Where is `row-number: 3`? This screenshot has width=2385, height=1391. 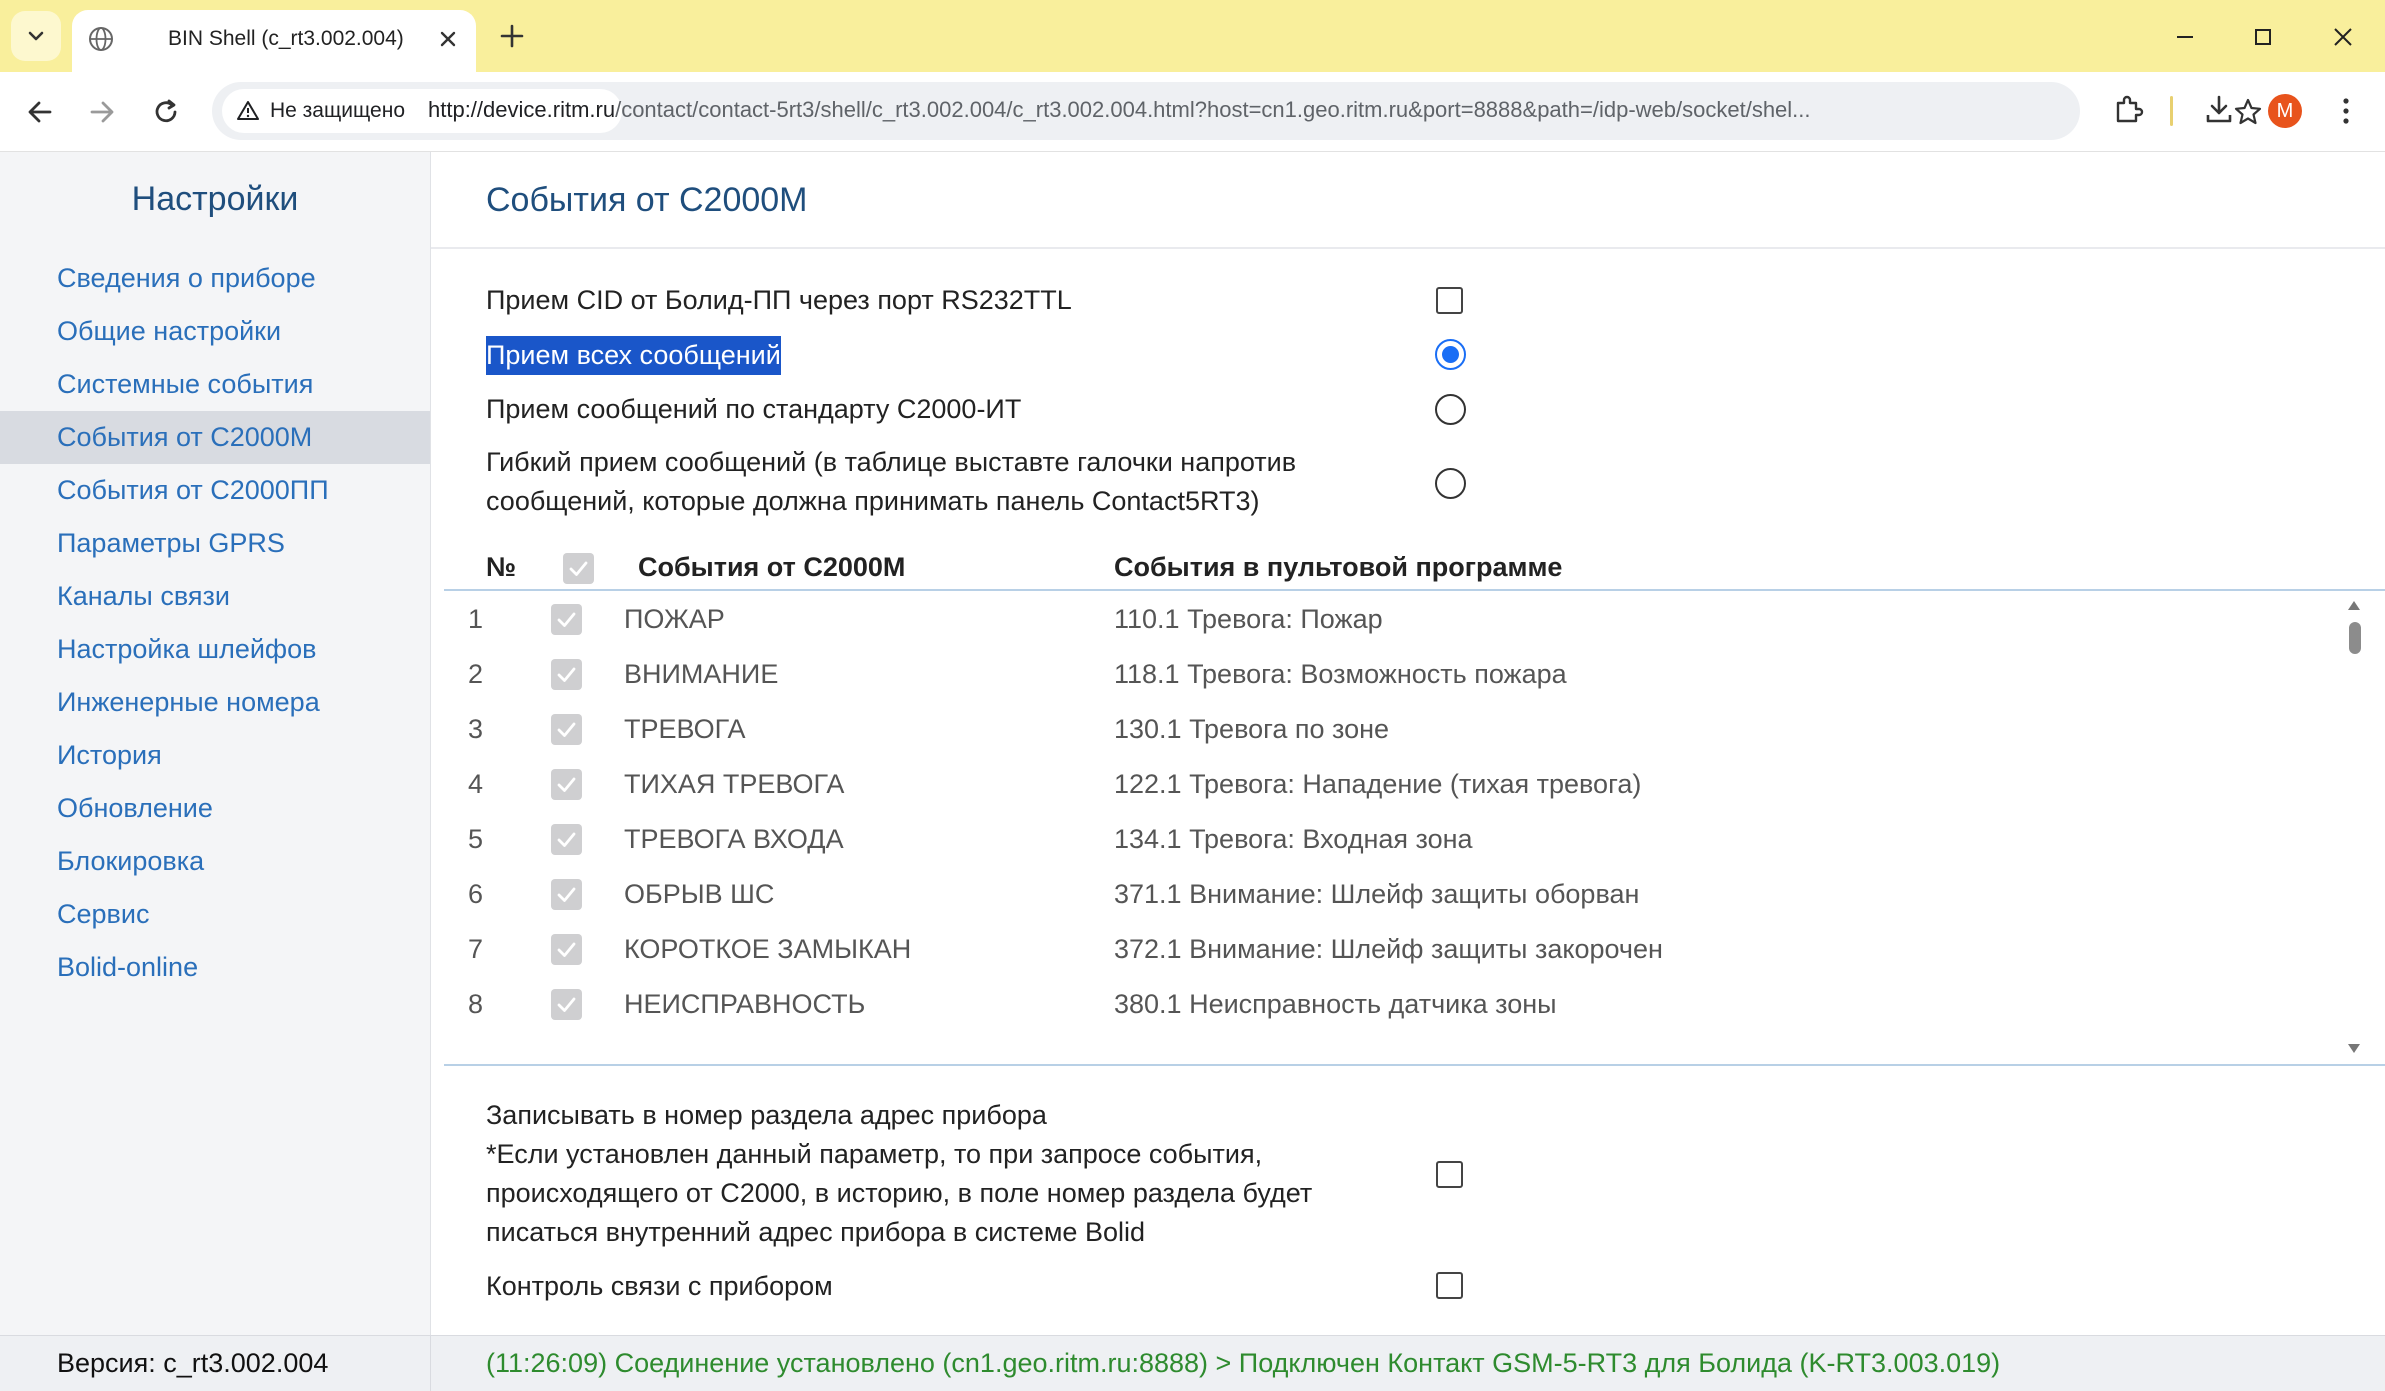
row-number: 3 is located at coordinates (476, 729).